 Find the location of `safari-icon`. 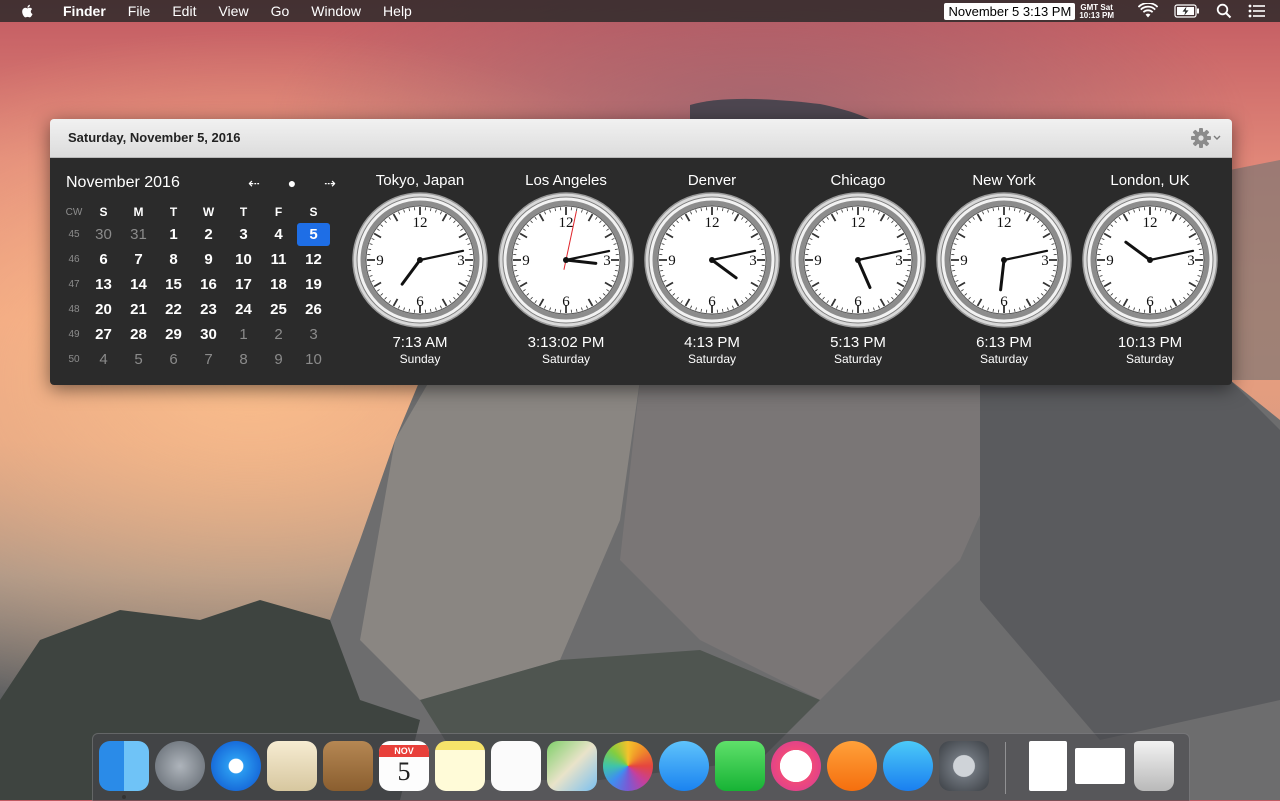

safari-icon is located at coordinates (236, 766).